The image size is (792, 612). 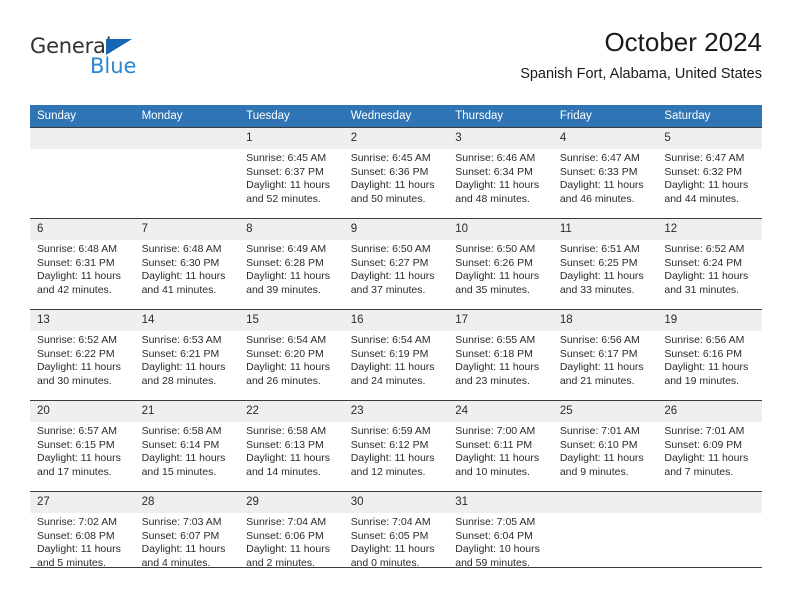 I want to click on sunrise-text: Sunrise: 7:05 AM, so click(x=495, y=522).